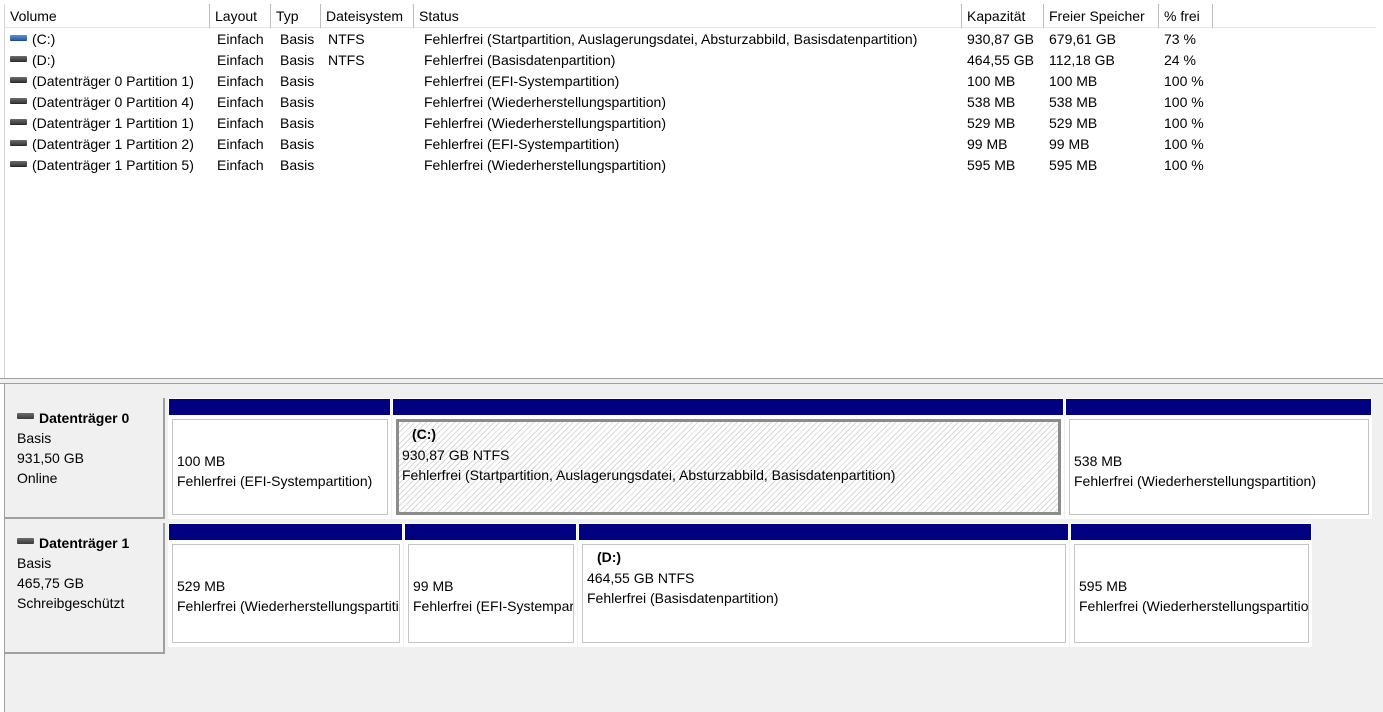 The height and width of the screenshot is (712, 1383). I want to click on column-header-layout: Layout, so click(240, 16).